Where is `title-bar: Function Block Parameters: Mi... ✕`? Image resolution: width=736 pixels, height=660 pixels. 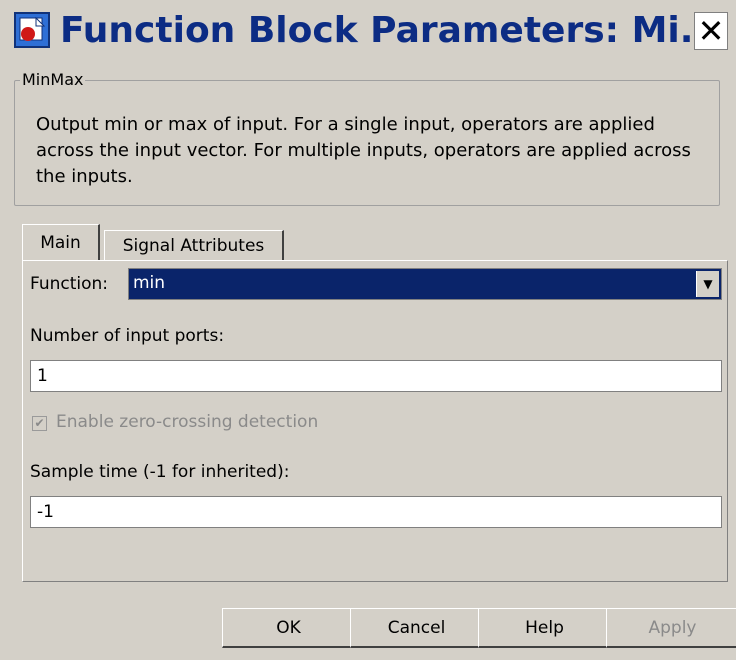 title-bar: Function Block Parameters: Mi... ✕ is located at coordinates (368, 32).